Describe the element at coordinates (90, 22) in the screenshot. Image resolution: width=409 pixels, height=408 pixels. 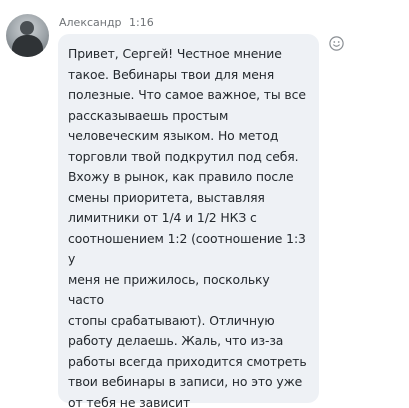
I see `author-name: Александр` at that location.